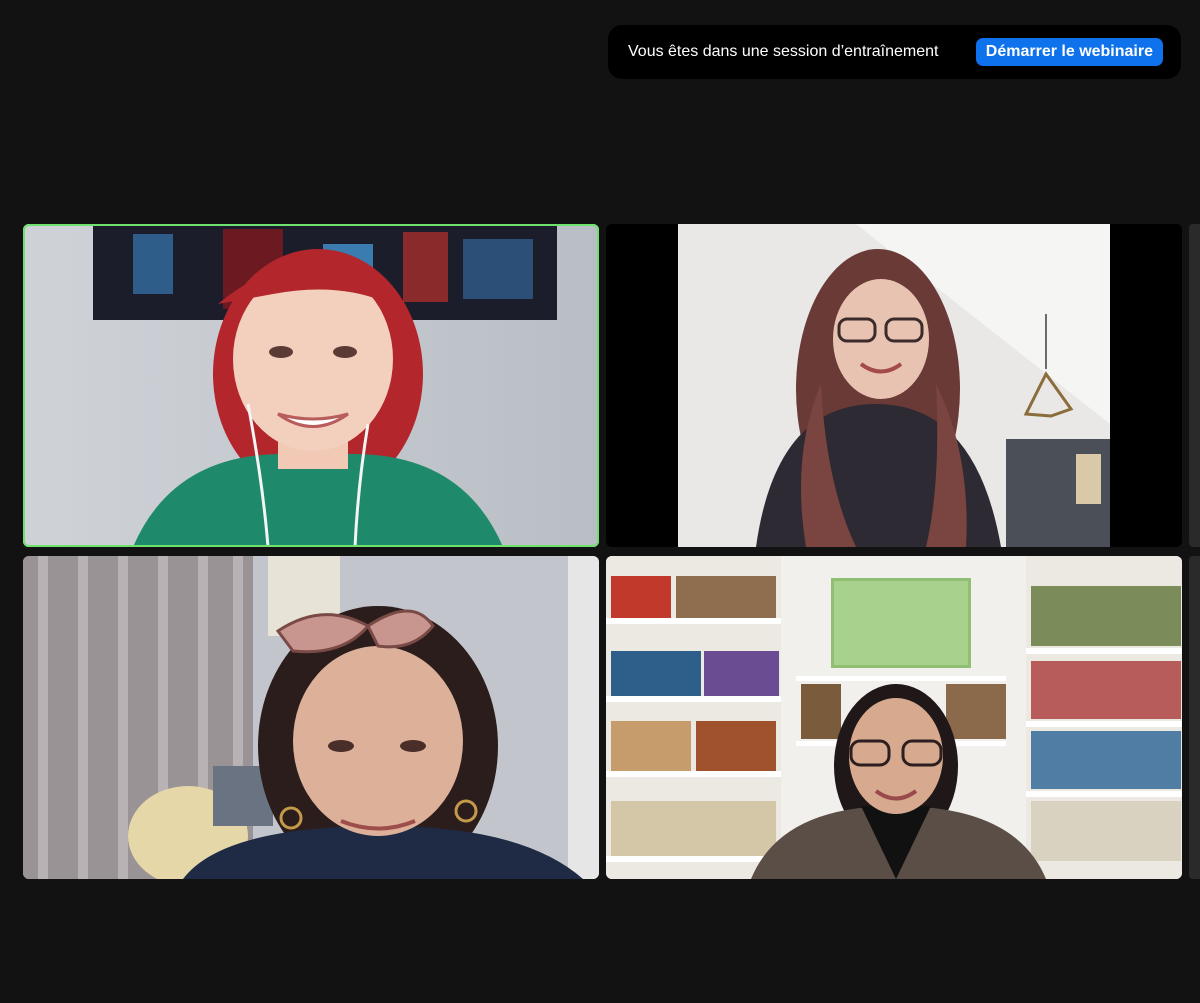 The height and width of the screenshot is (1003, 1200). What do you see at coordinates (1069, 52) in the screenshot?
I see `start-webinar-button: Démarrer le webinaire` at bounding box center [1069, 52].